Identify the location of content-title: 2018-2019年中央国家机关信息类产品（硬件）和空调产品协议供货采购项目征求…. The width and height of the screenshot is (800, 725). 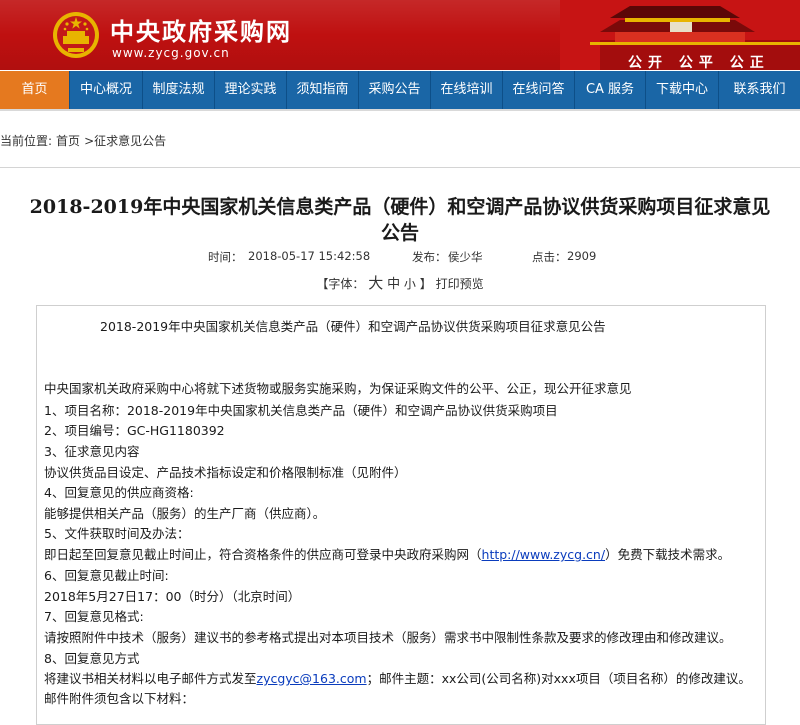
(353, 326).